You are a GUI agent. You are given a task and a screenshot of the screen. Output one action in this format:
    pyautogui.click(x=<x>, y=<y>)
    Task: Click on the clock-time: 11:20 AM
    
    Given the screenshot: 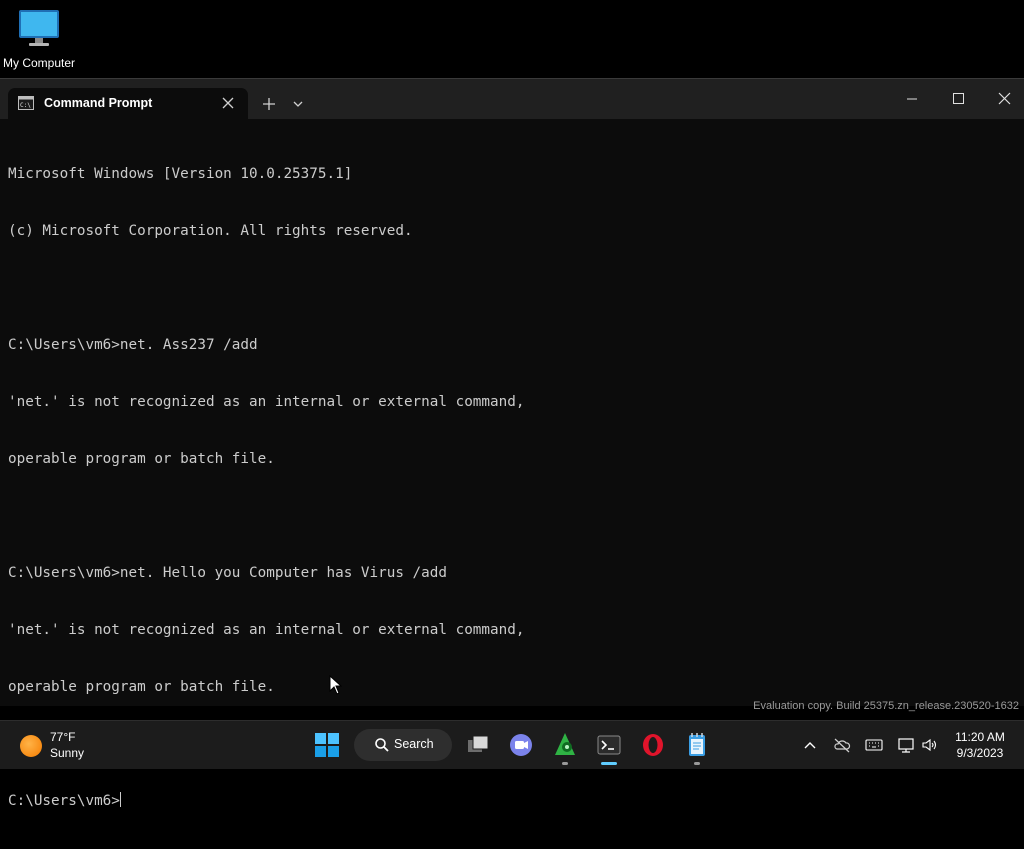 What is the action you would take?
    pyautogui.click(x=980, y=737)
    